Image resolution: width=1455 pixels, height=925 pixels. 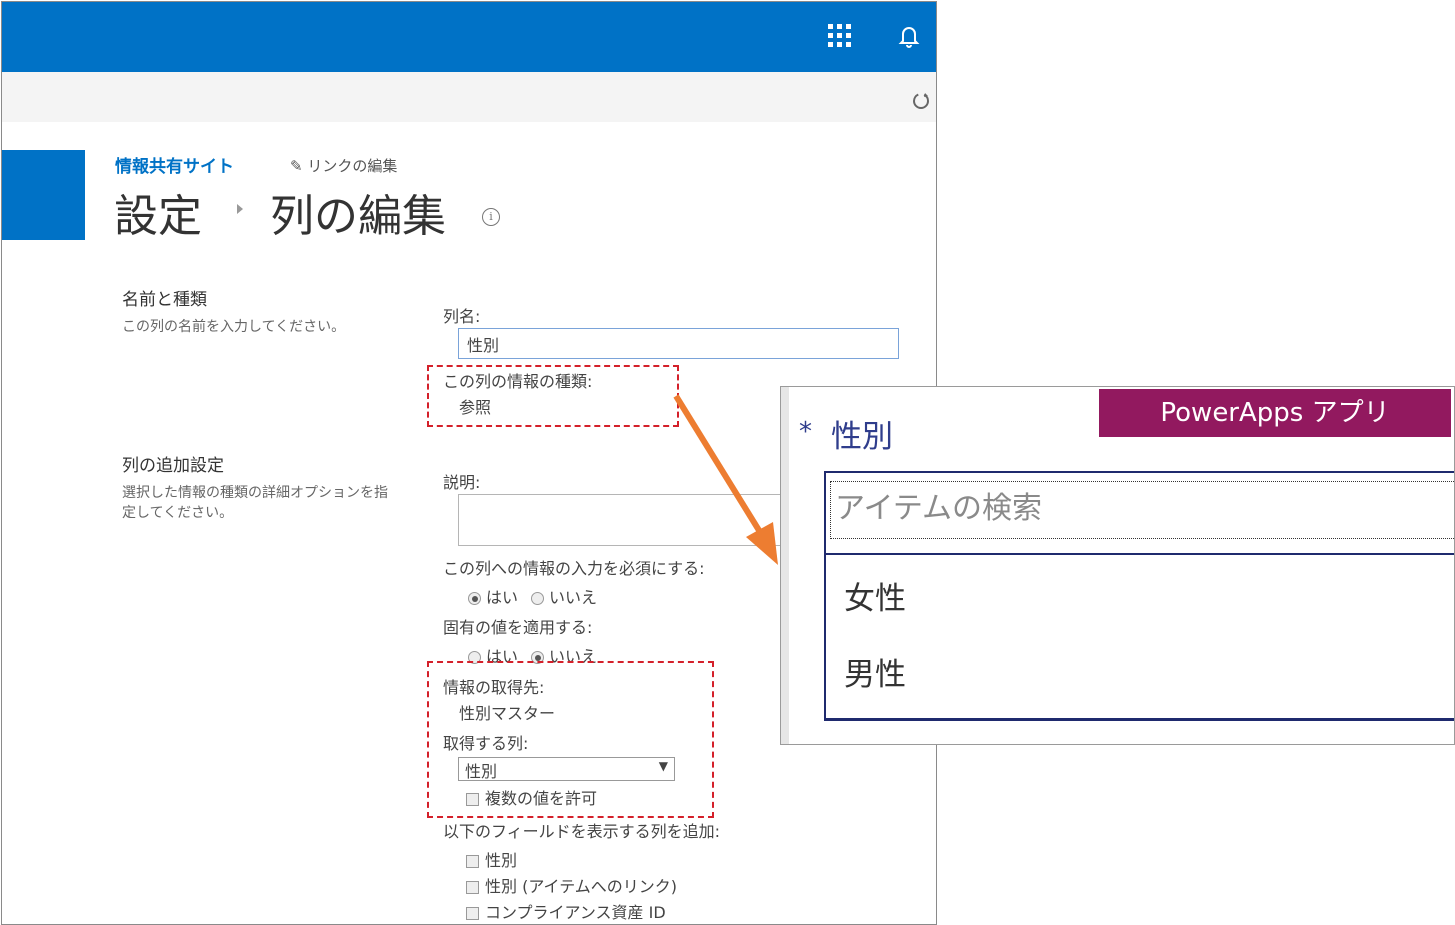 I want to click on edit-links-link: ✎ リンクの編集, so click(x=343, y=165).